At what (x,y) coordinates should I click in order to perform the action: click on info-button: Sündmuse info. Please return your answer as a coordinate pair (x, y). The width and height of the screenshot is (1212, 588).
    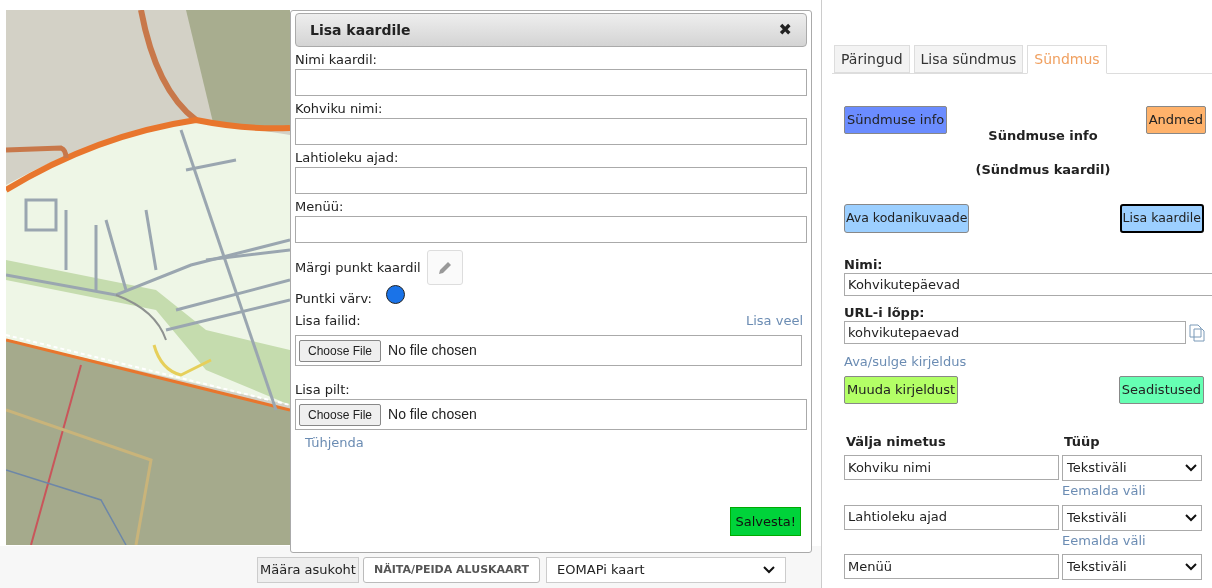
    Looking at the image, I should click on (896, 120).